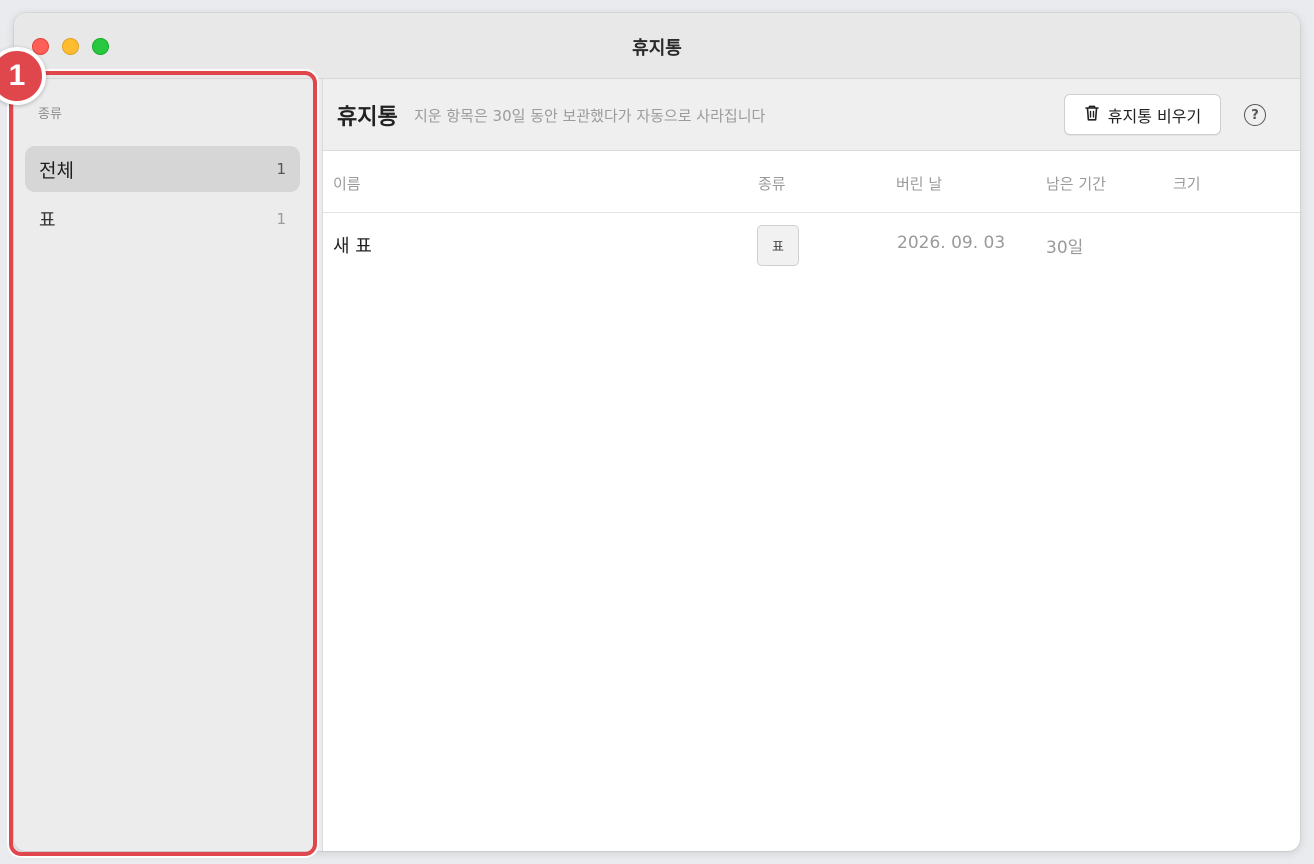 The image size is (1314, 864). I want to click on page-subtitle: 지운 항목은 30일 동안 보관했다가 자동으로 사라집니다, so click(590, 116).